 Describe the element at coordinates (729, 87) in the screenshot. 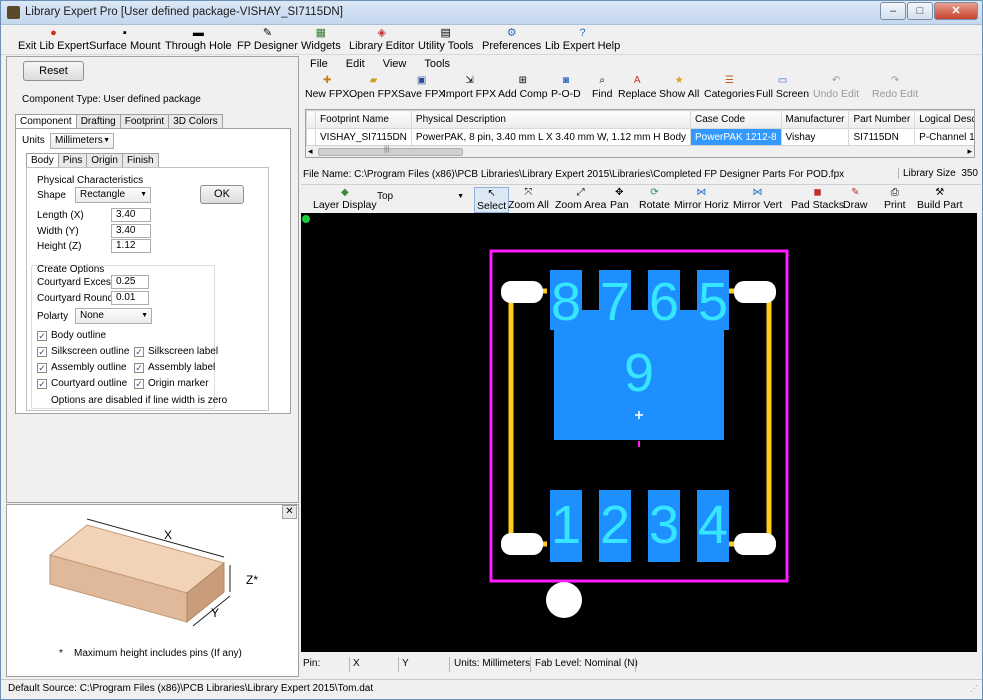

I see `categories-button: ☰ Categories` at that location.